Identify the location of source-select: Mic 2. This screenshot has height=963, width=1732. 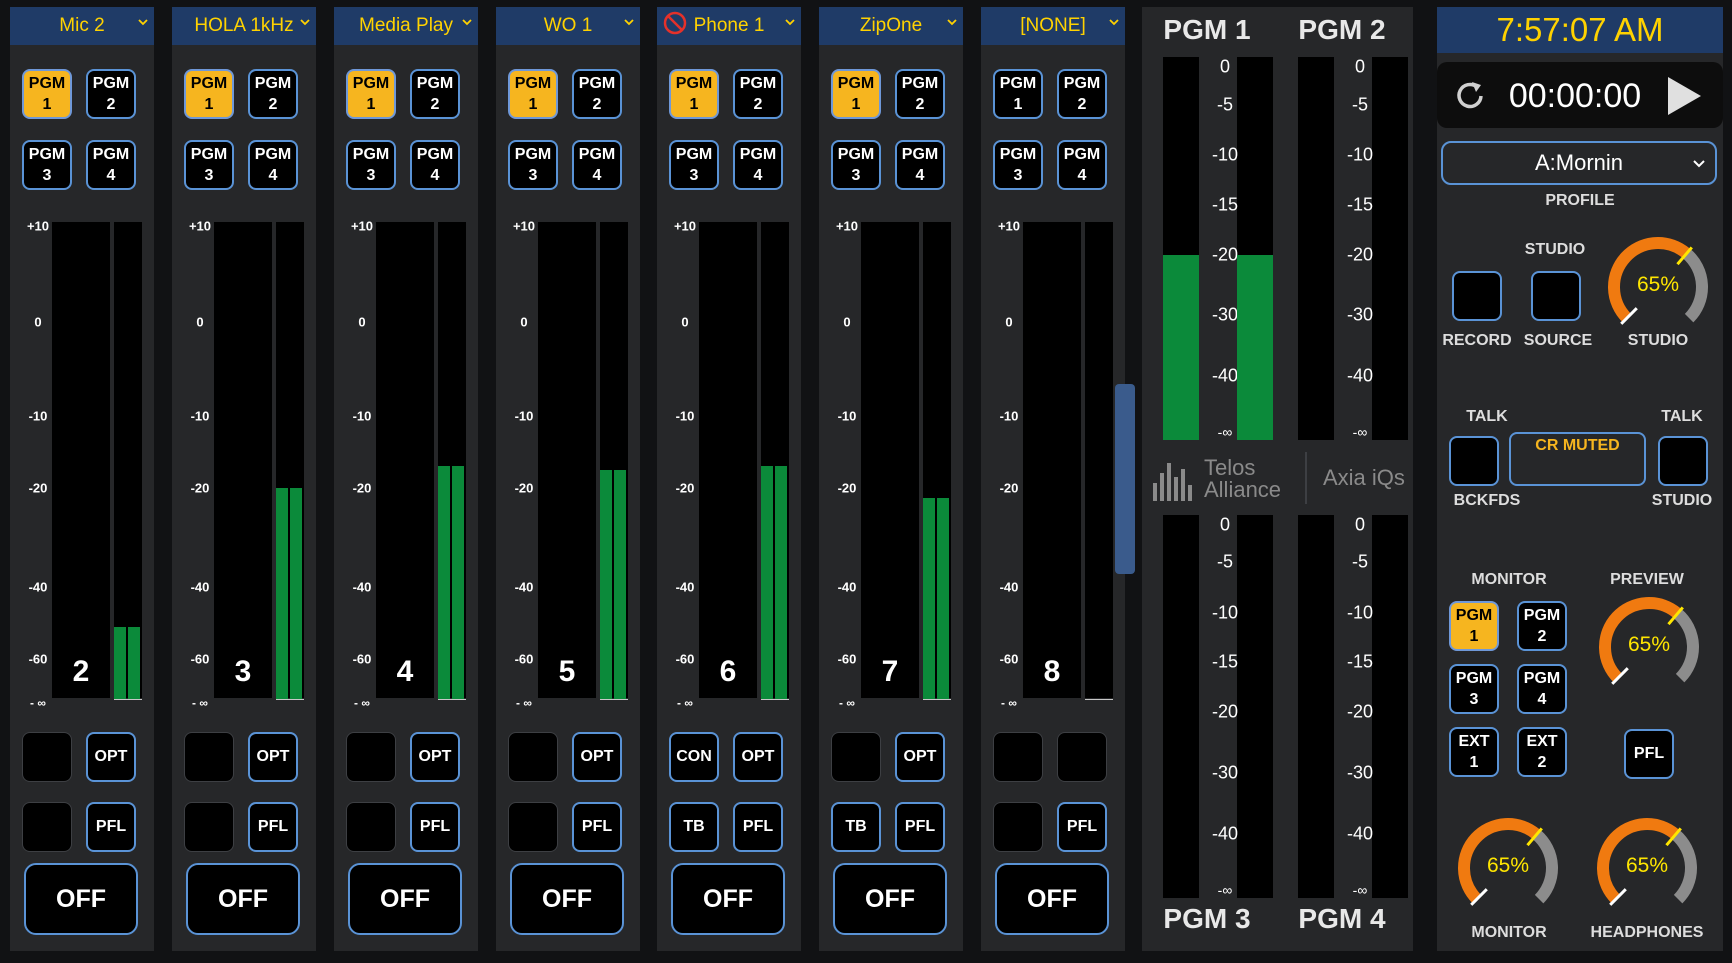
(82, 26).